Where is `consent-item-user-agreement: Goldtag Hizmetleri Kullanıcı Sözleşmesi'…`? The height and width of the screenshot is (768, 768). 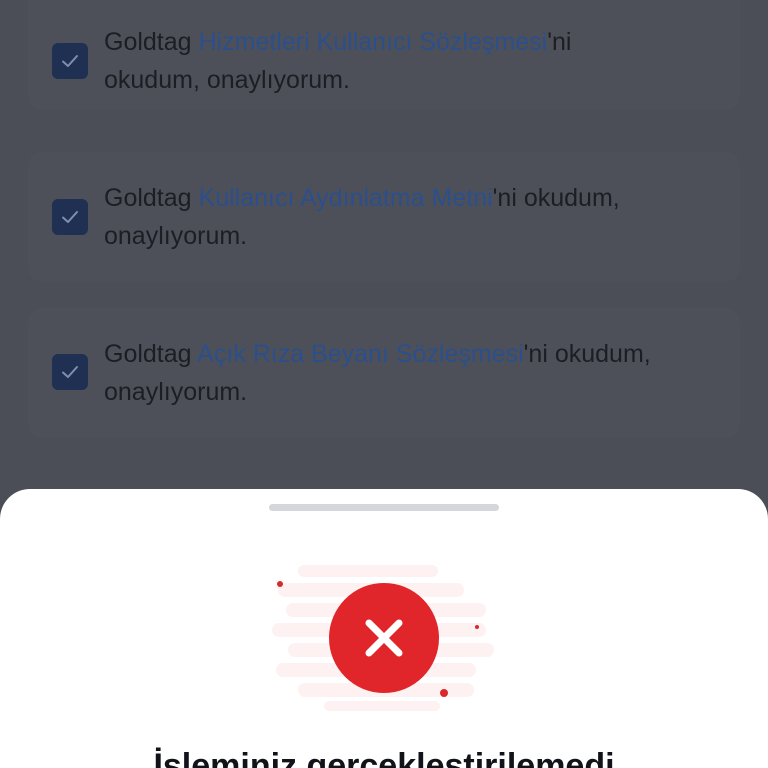 consent-item-user-agreement: Goldtag Hizmetleri Kullanıcı Sözleşmesi'… is located at coordinates (384, 55).